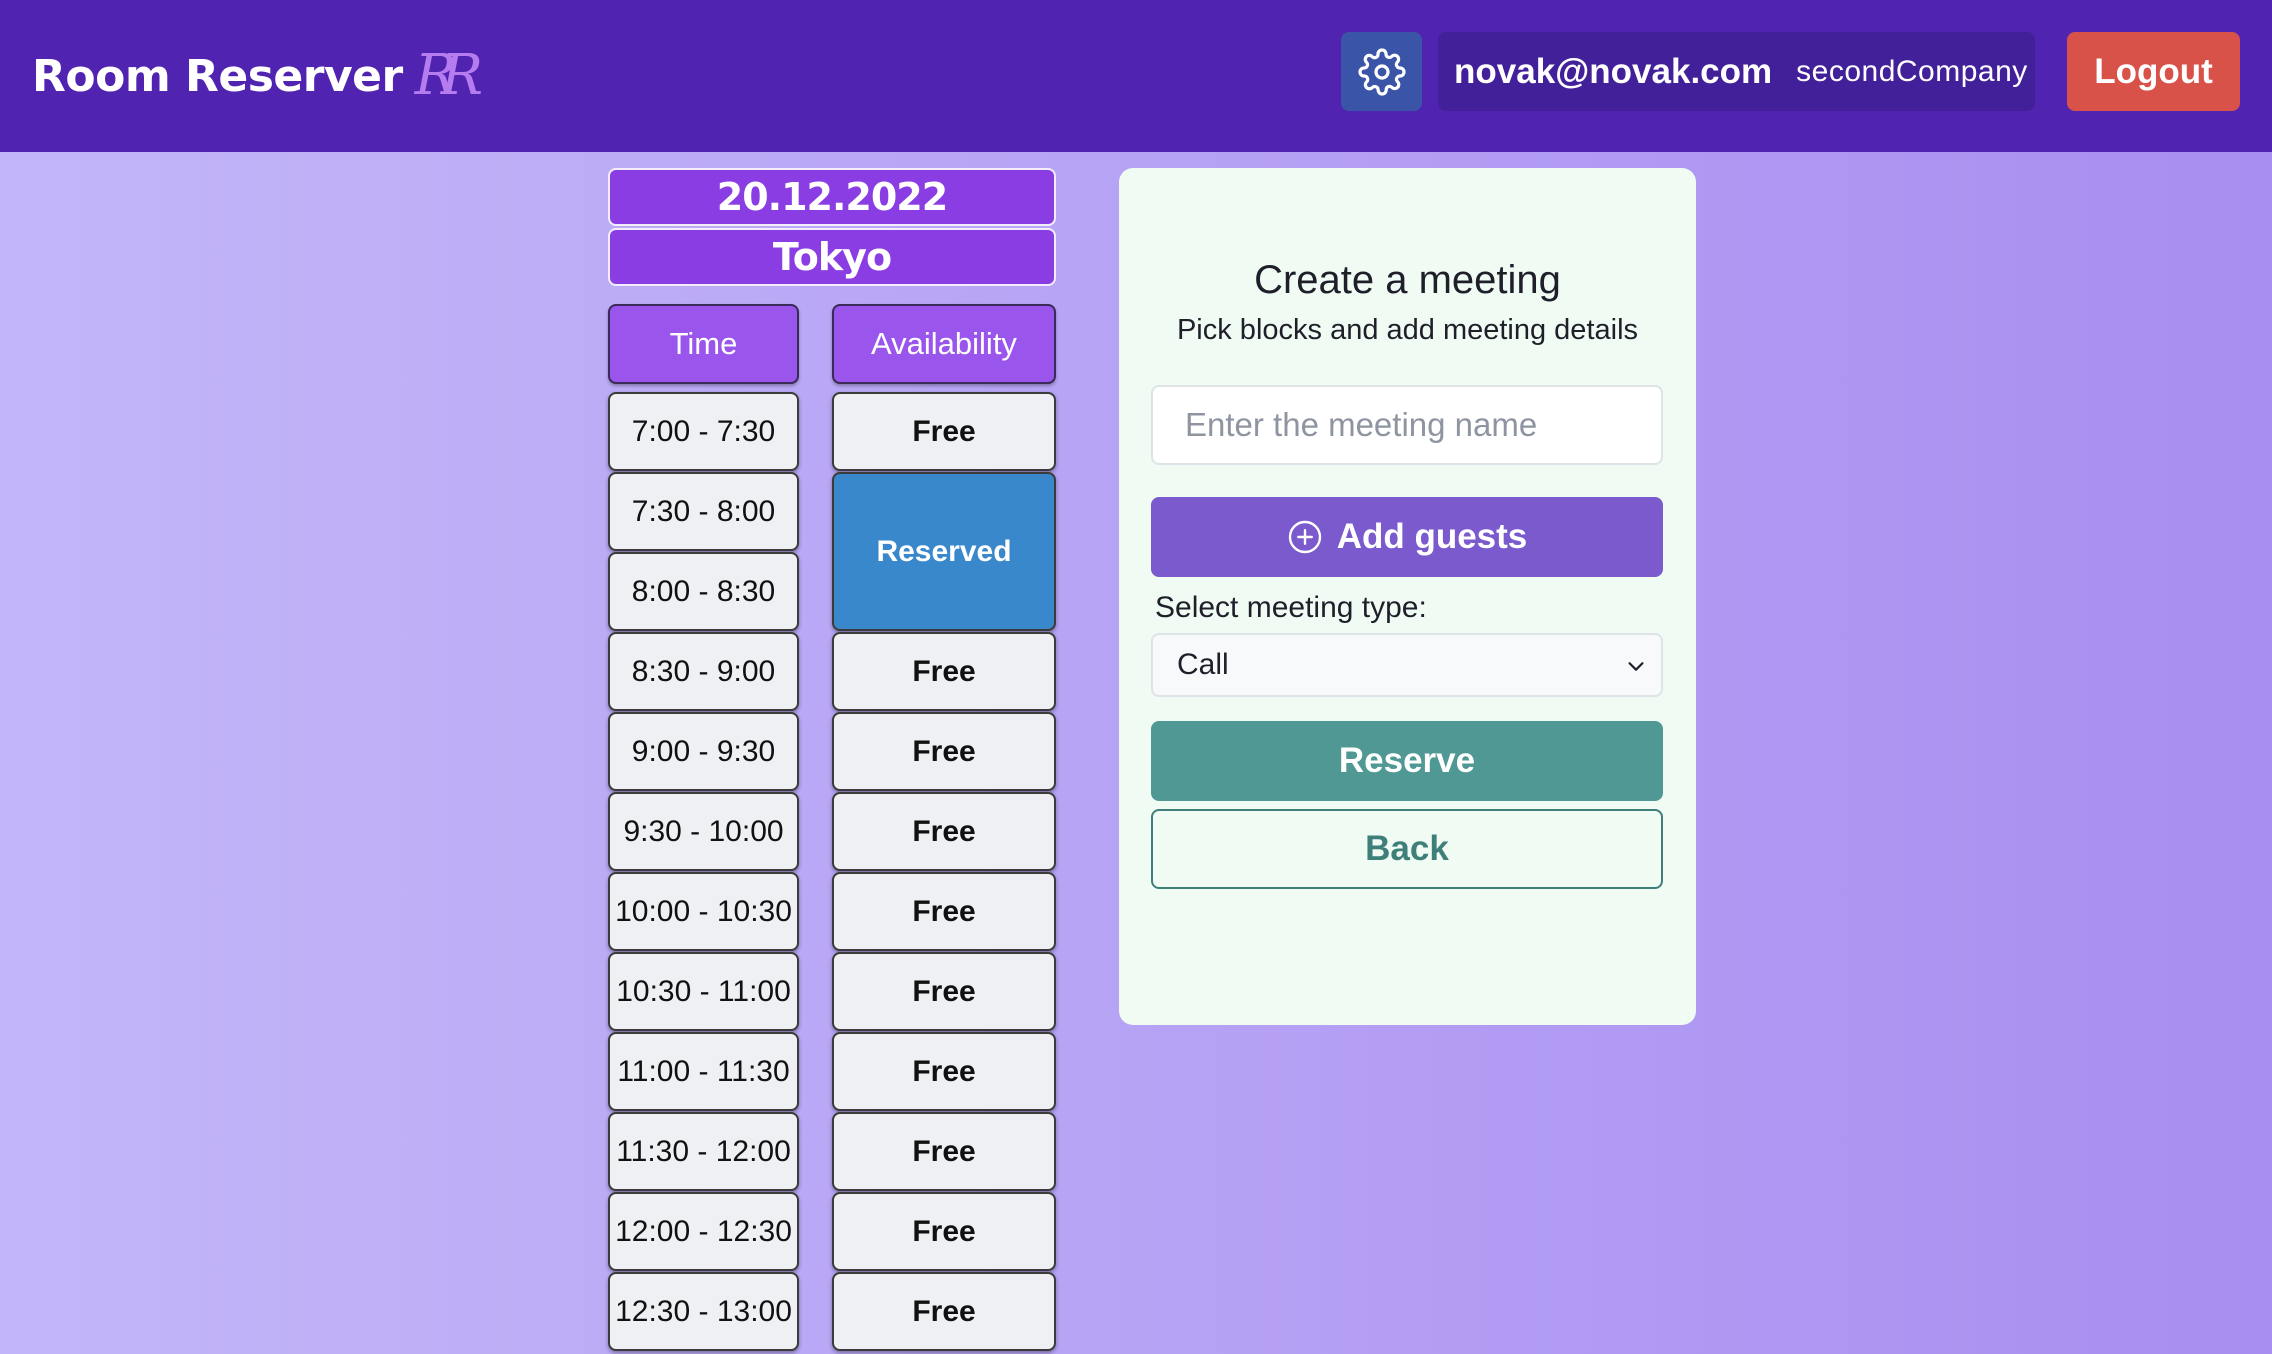 This screenshot has height=1354, width=2272. Describe the element at coordinates (1407, 425) in the screenshot. I see `meeting-name-input` at that location.